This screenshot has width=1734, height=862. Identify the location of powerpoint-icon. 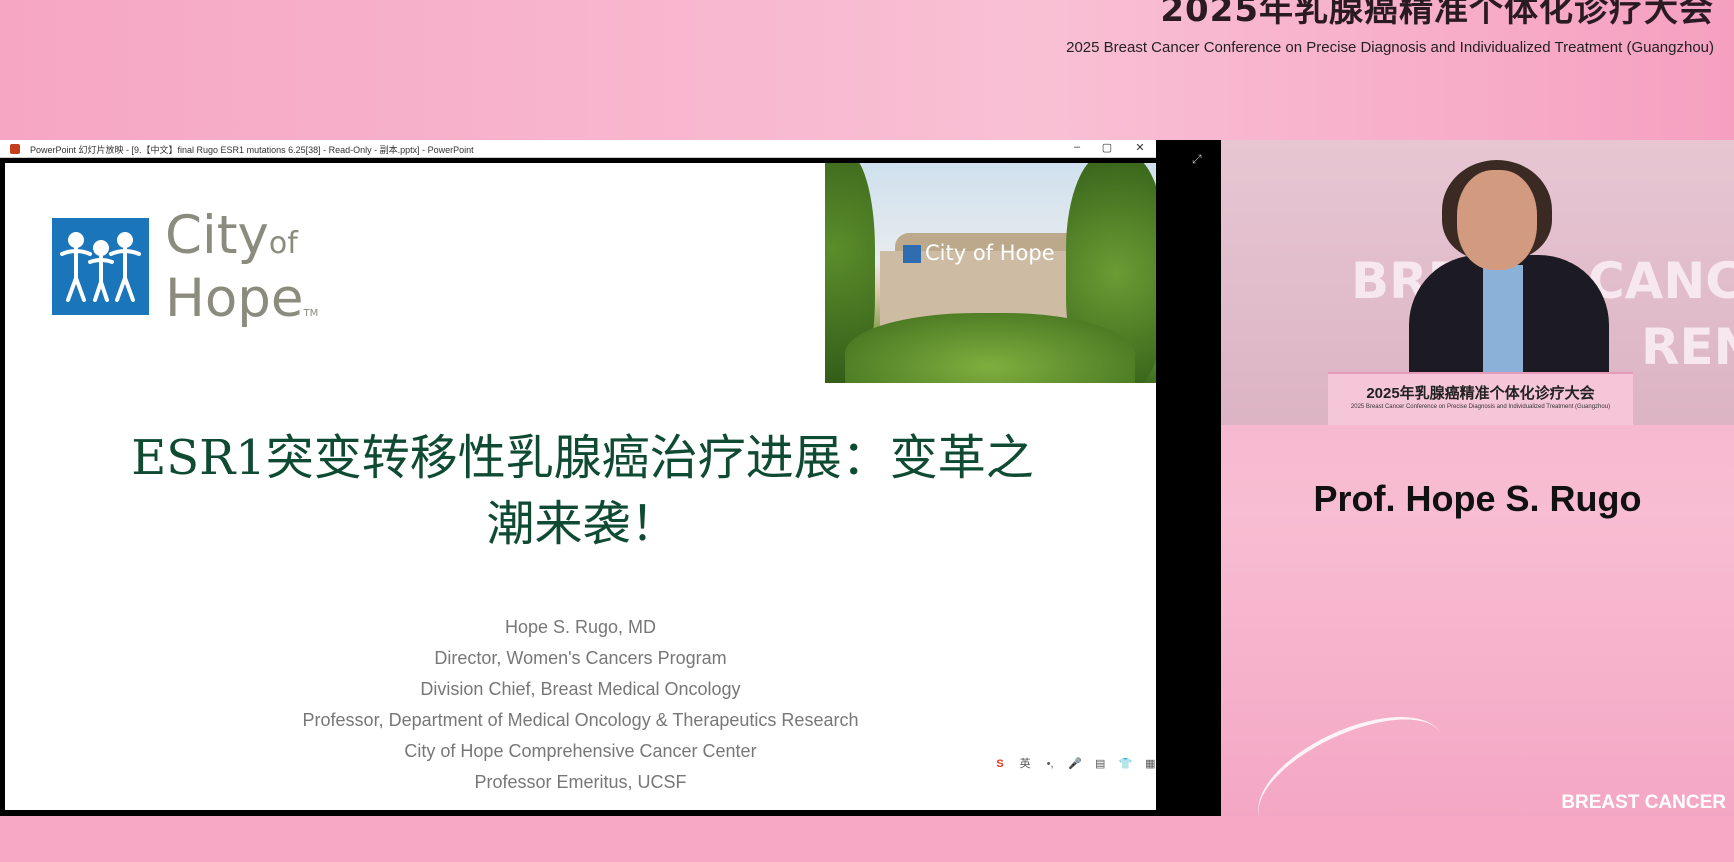
(15, 149).